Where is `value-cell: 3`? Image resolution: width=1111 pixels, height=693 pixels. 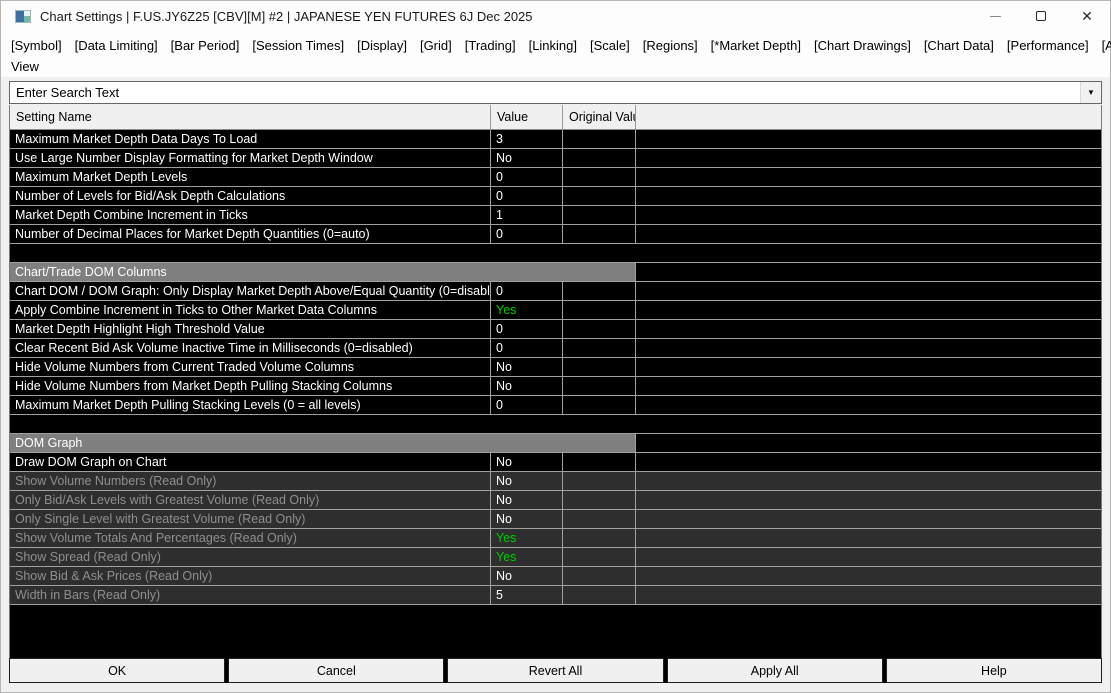
value-cell: 3 is located at coordinates (527, 139).